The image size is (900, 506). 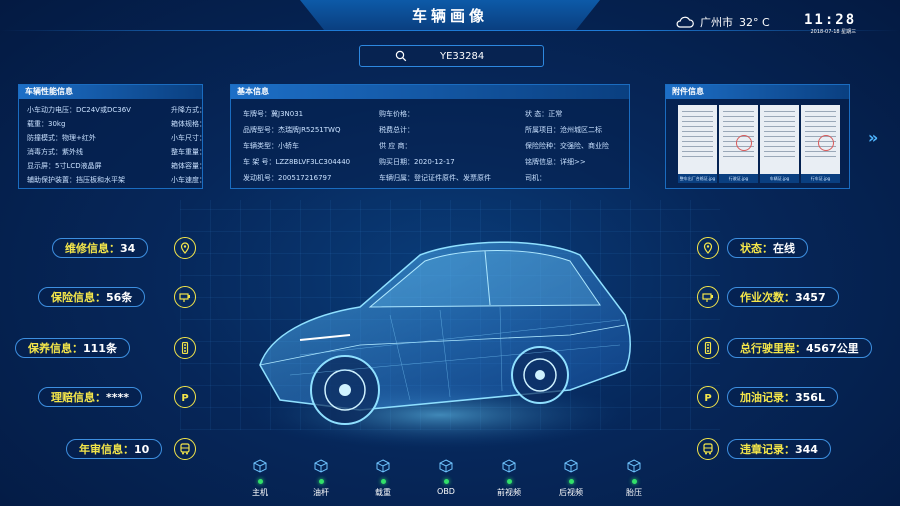 What do you see at coordinates (383, 478) in the screenshot?
I see `sensor-load: 载重` at bounding box center [383, 478].